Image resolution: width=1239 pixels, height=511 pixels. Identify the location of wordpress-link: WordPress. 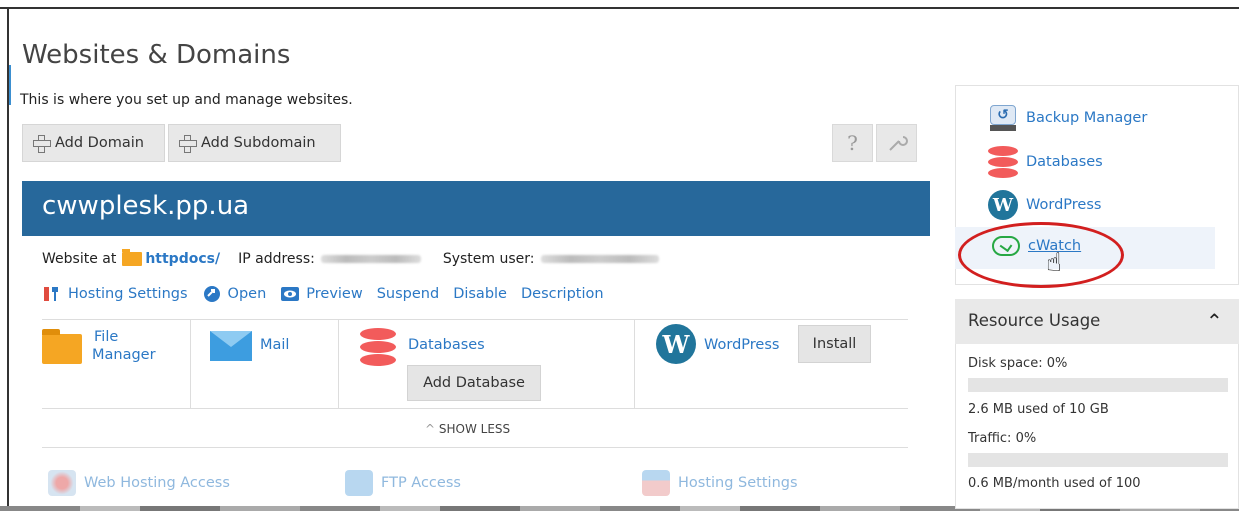
(741, 345).